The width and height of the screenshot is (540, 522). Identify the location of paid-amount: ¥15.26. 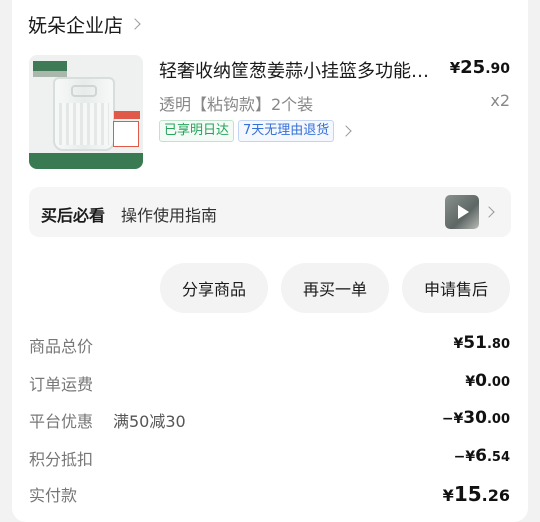
(476, 494).